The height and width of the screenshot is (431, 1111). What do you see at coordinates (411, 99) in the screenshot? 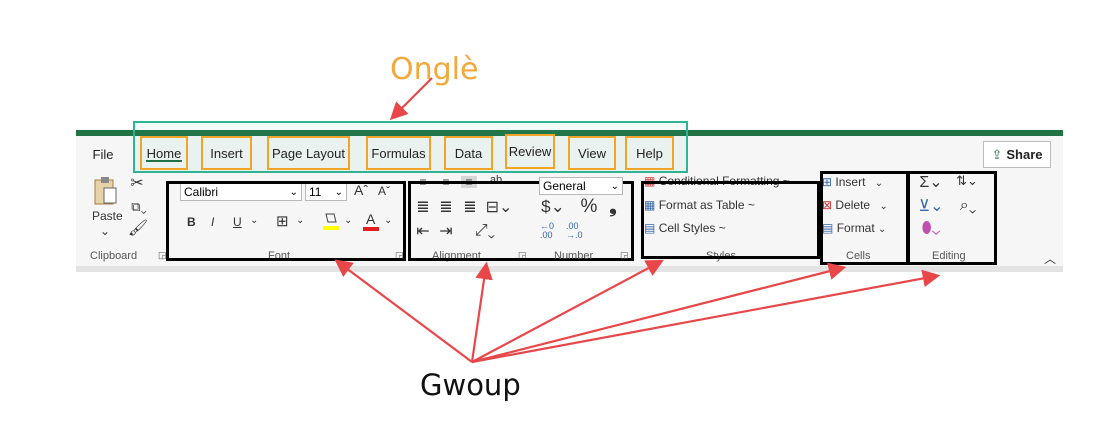
I see `arrow-to-tabs` at bounding box center [411, 99].